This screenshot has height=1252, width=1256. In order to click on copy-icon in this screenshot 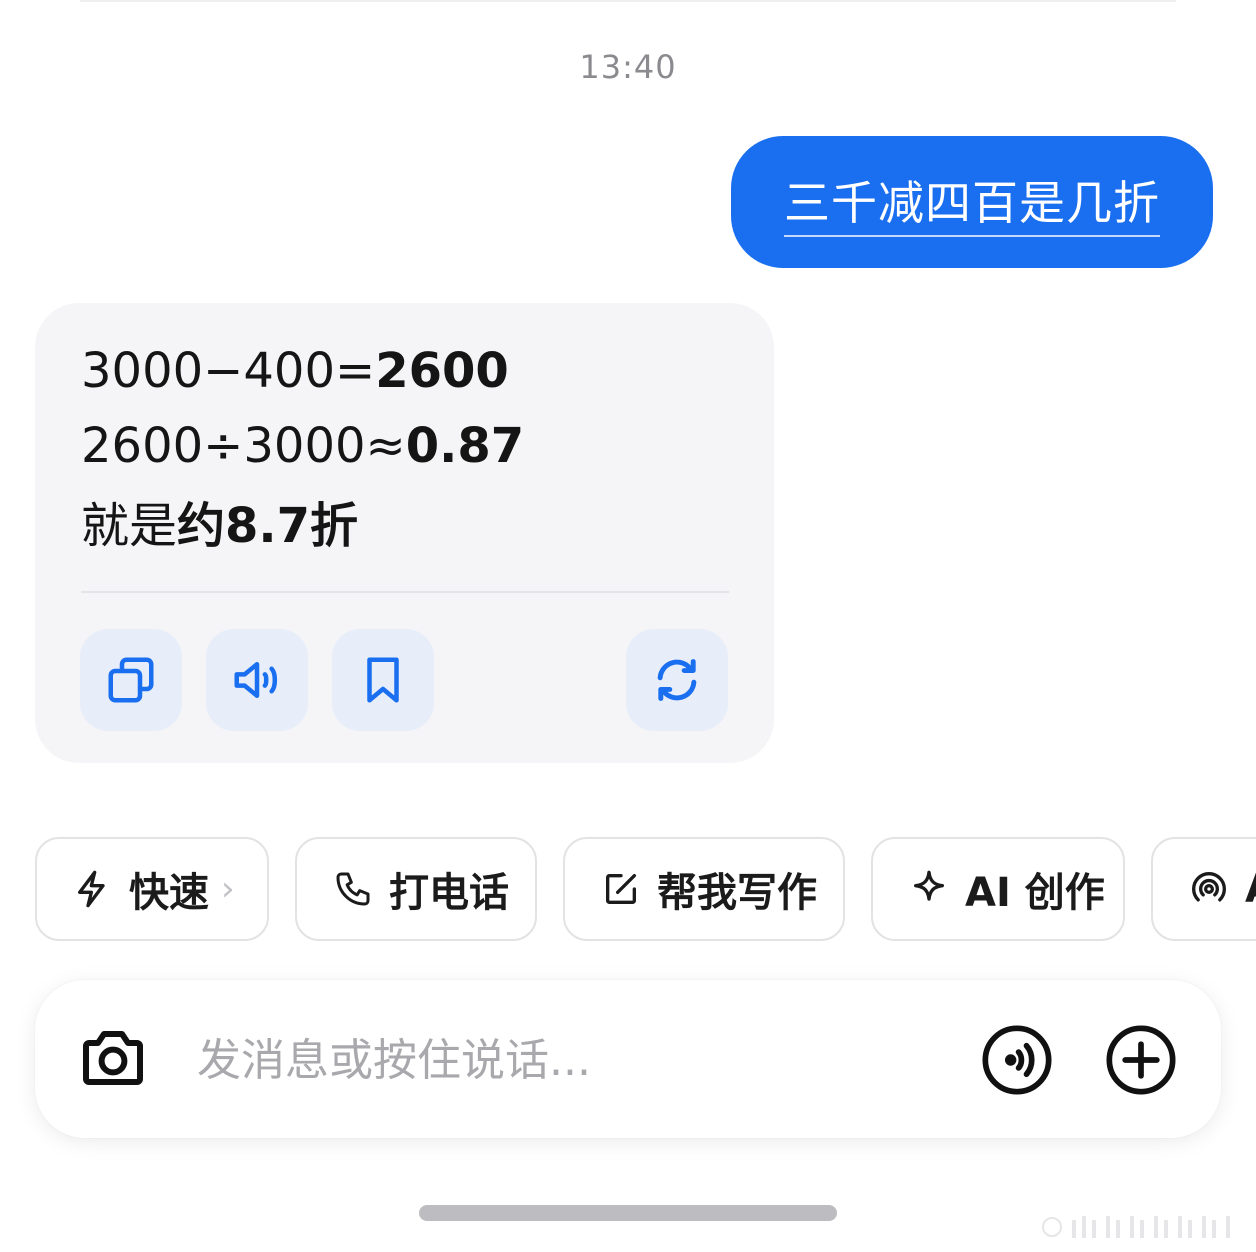, I will do `click(131, 680)`.